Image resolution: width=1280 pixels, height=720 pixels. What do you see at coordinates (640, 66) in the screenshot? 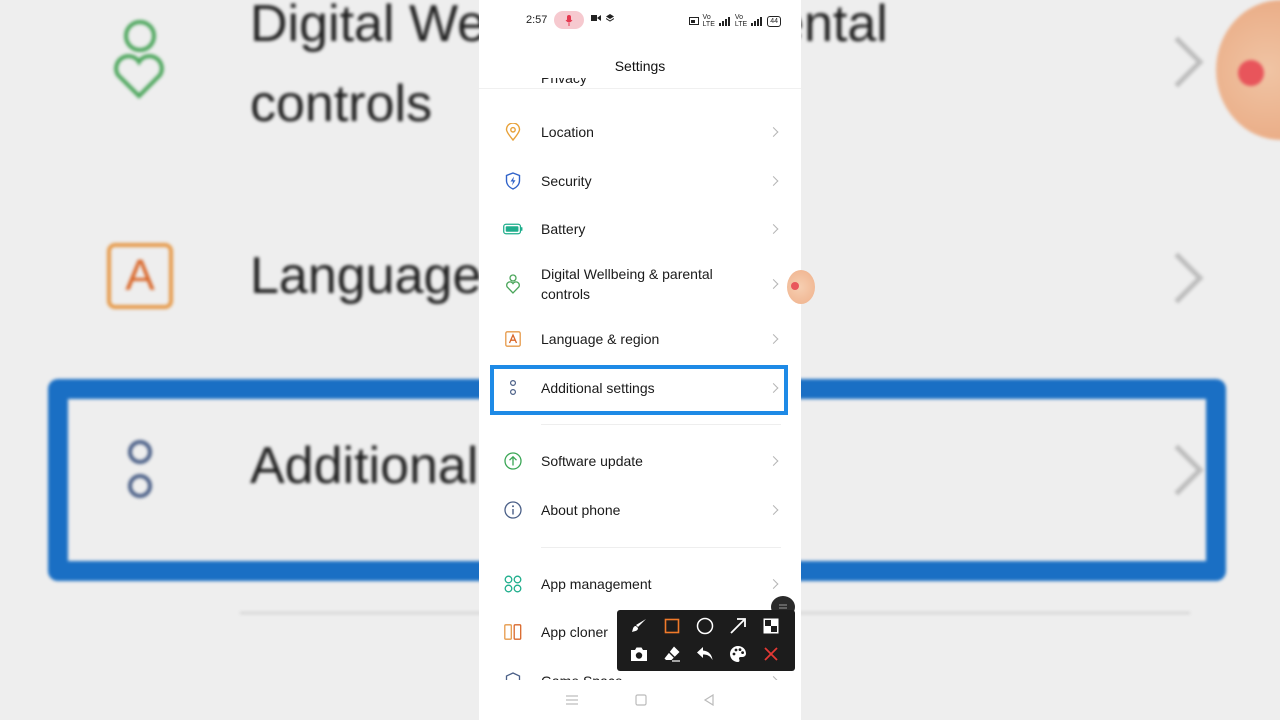
I see `page-title: Settings` at bounding box center [640, 66].